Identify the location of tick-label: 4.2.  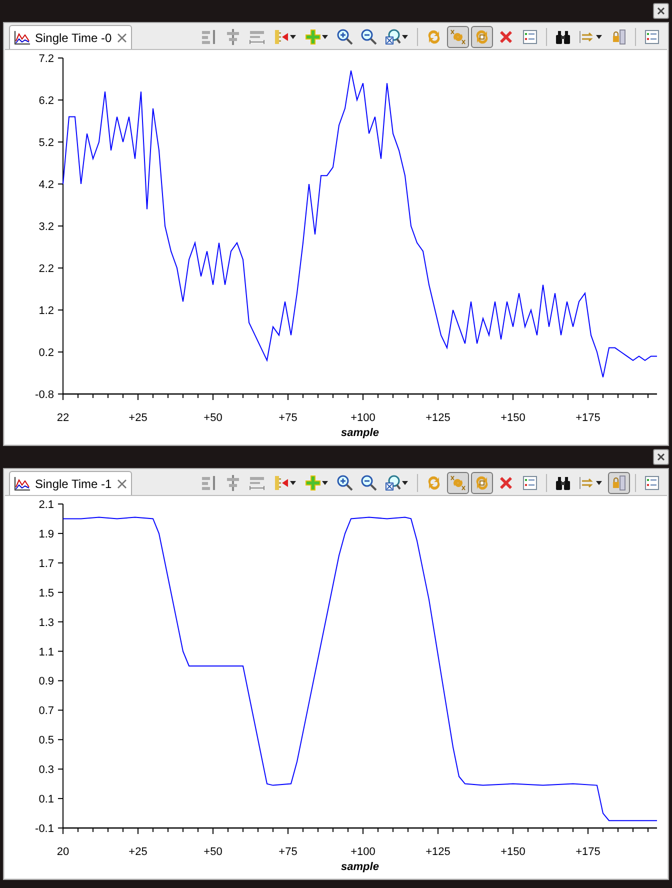
(46, 185).